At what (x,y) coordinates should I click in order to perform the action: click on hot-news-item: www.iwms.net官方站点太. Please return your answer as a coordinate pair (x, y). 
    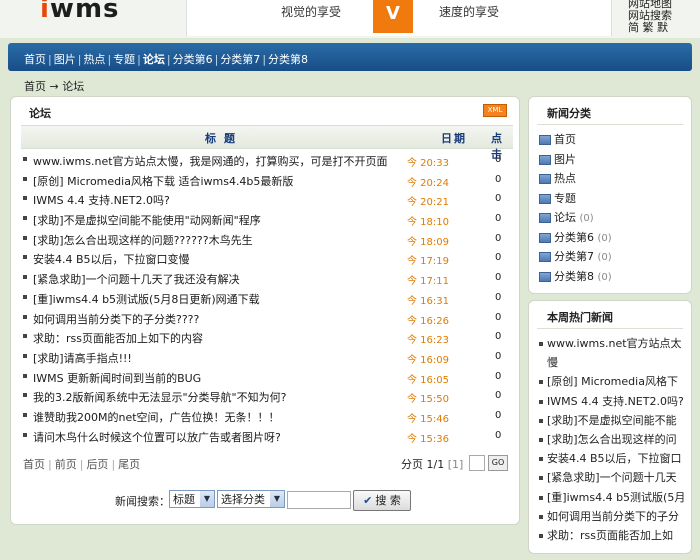
    Looking at the image, I should click on (619, 343).